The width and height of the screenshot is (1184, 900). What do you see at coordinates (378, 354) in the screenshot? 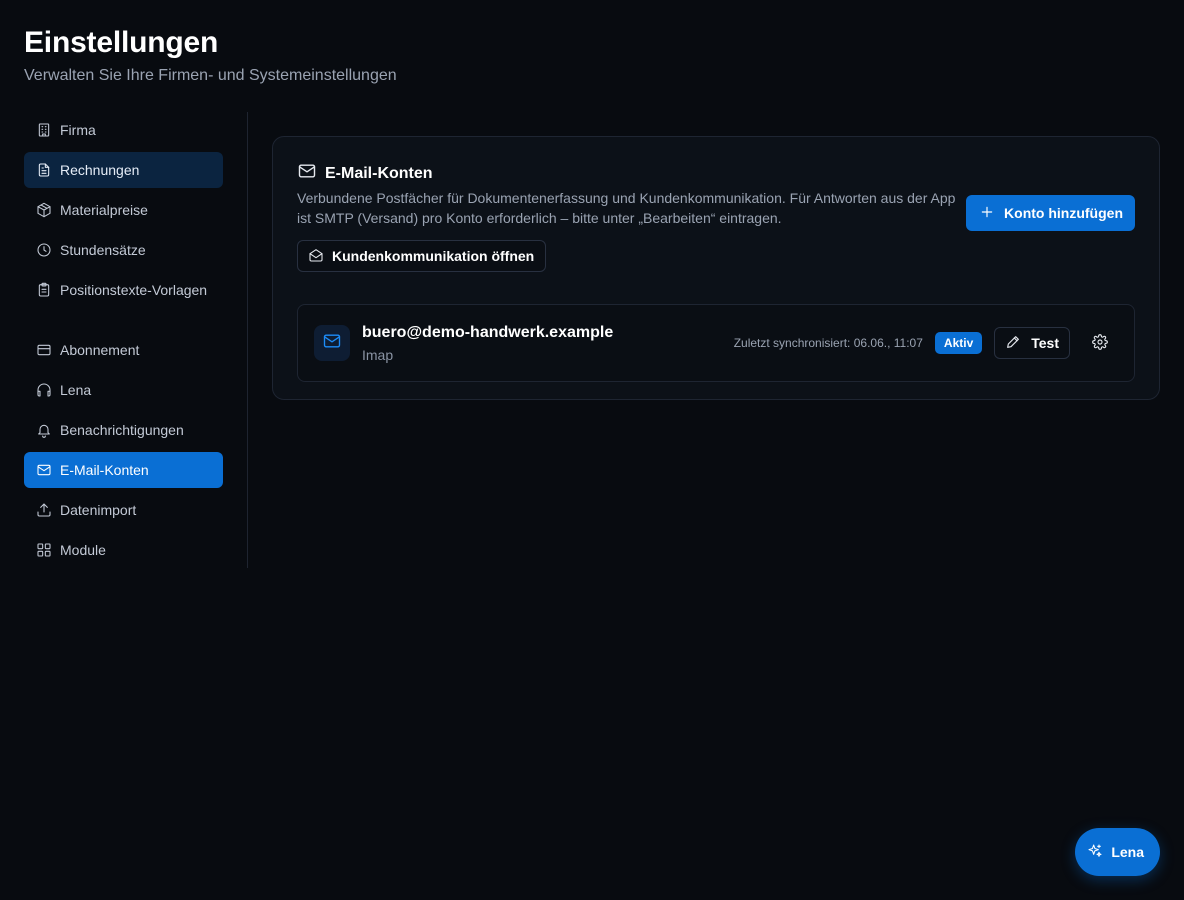
I see `account-type: Imap` at bounding box center [378, 354].